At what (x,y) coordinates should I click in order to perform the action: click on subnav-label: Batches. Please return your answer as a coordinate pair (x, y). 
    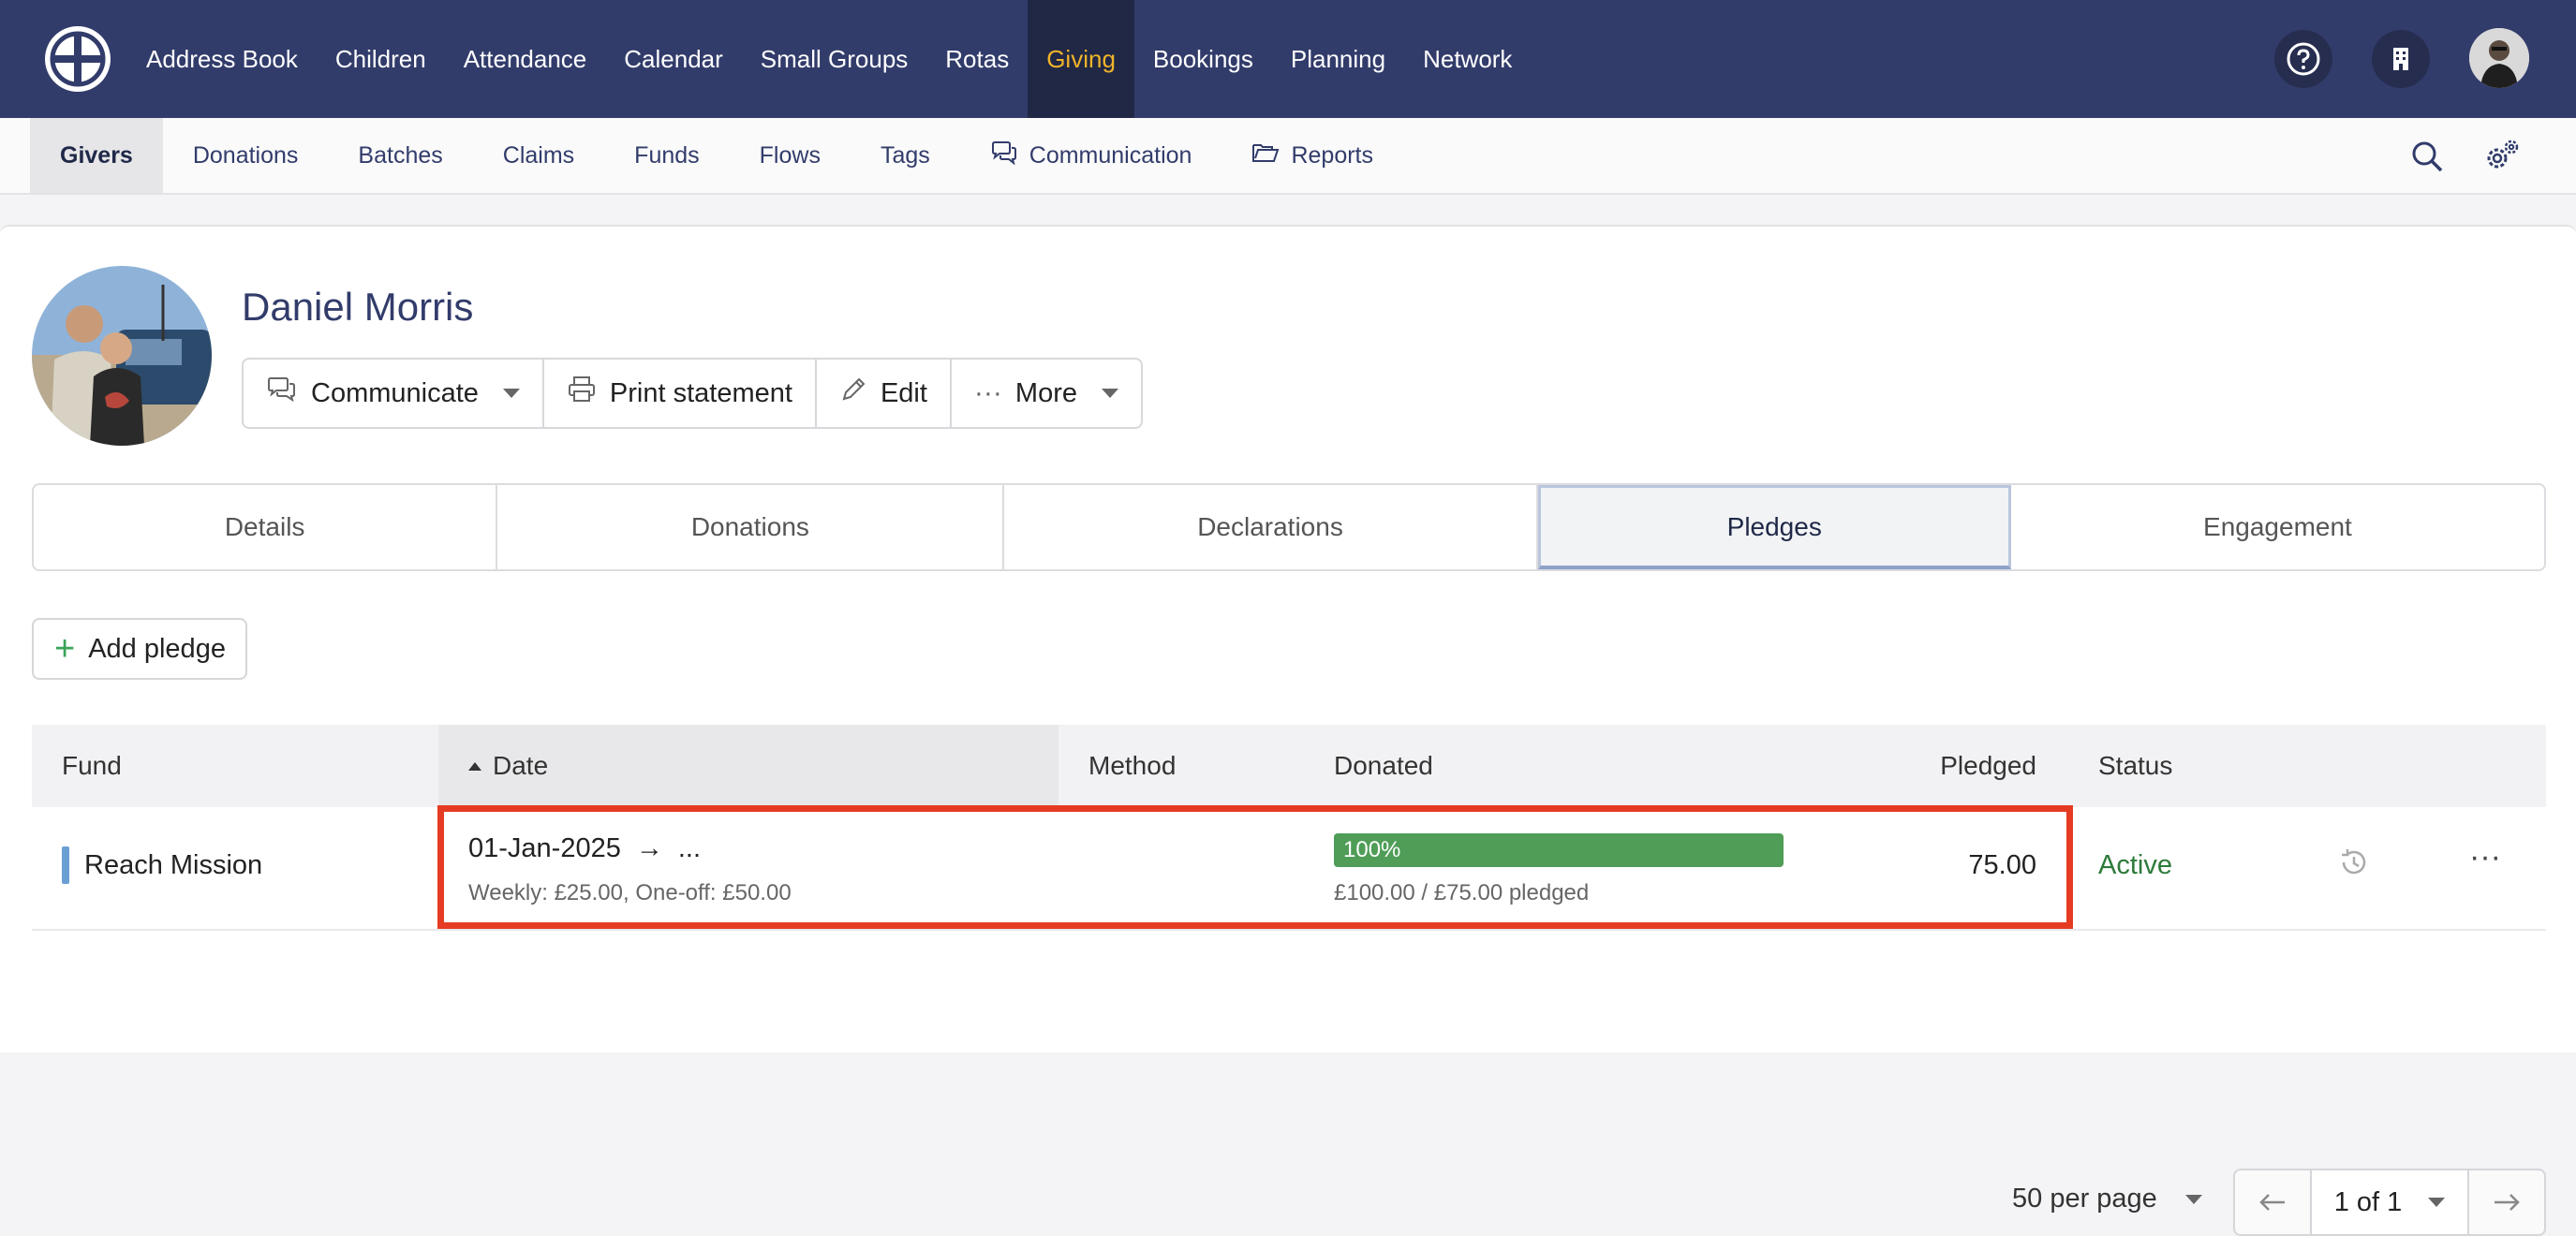
    Looking at the image, I should click on (401, 155).